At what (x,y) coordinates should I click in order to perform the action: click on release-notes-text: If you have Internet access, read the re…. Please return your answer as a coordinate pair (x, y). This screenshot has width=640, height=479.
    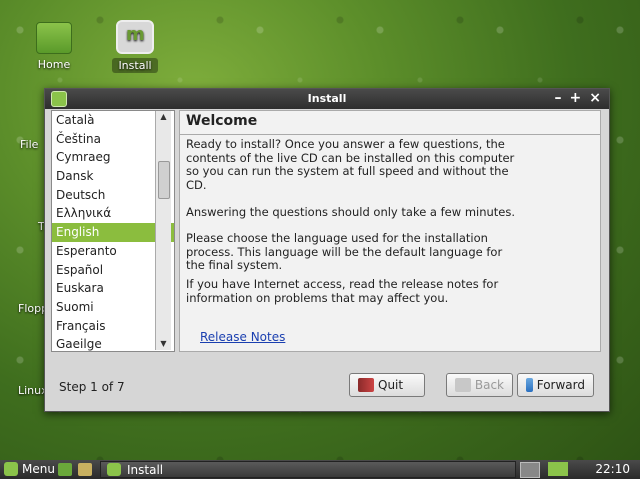
    Looking at the image, I should click on (342, 291).